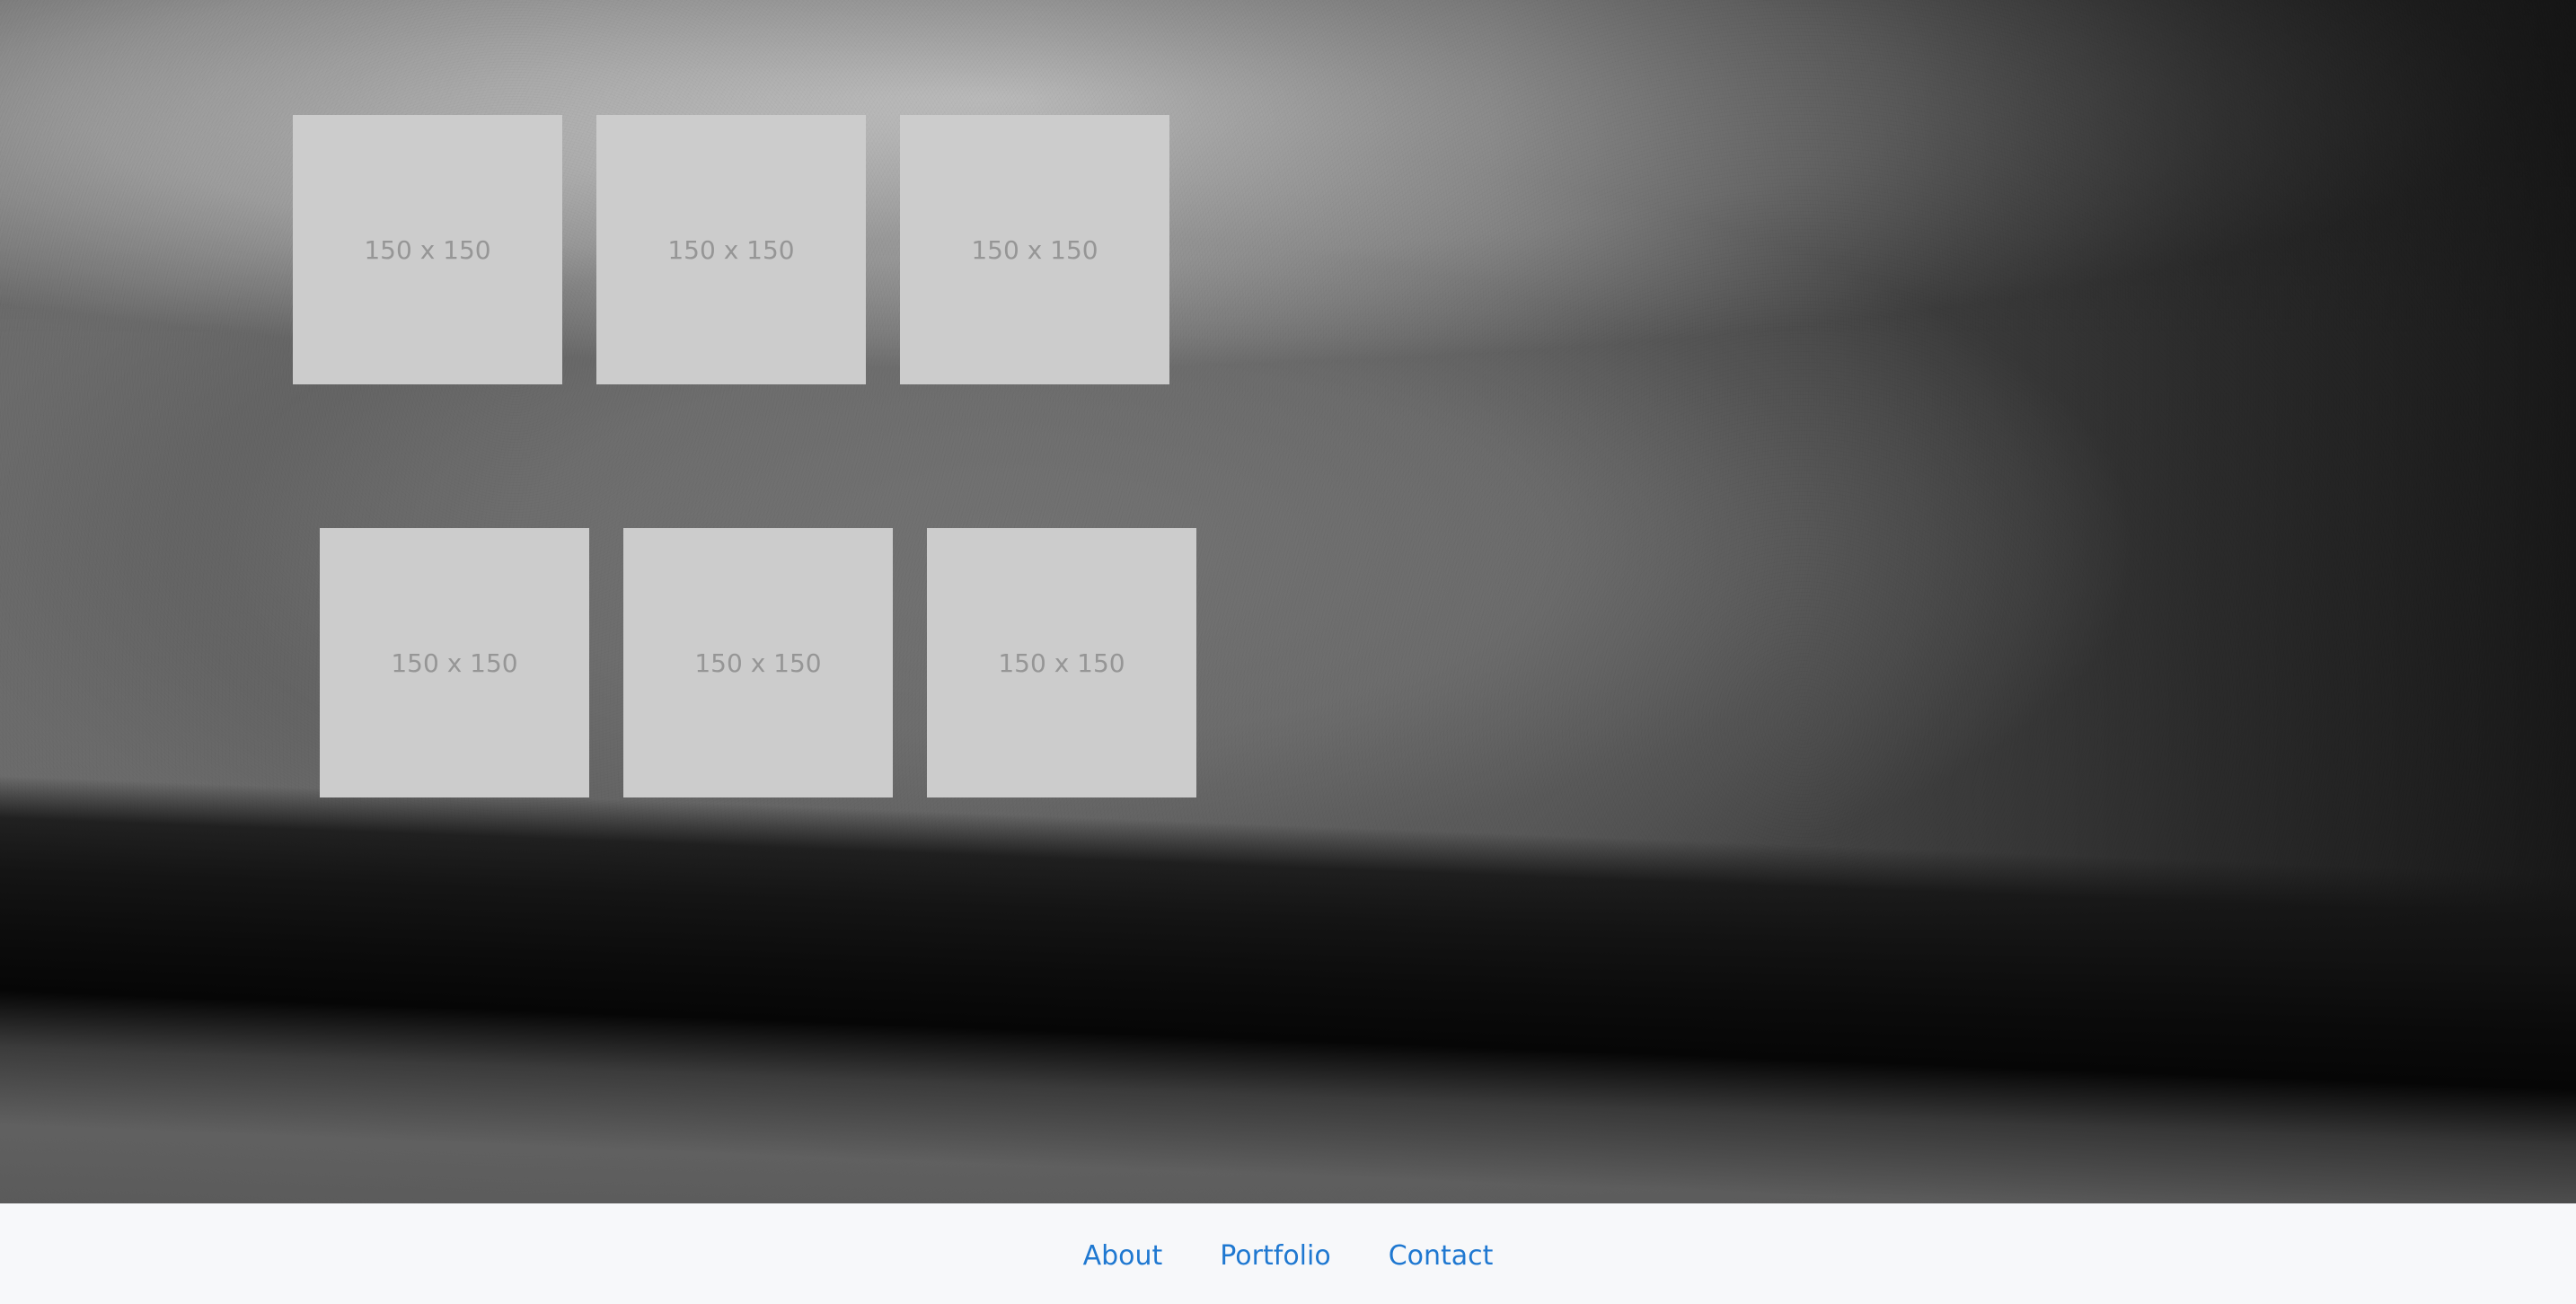 The width and height of the screenshot is (2576, 1304). I want to click on gallery-thumbnail-3: 150 x 150, so click(1034, 249).